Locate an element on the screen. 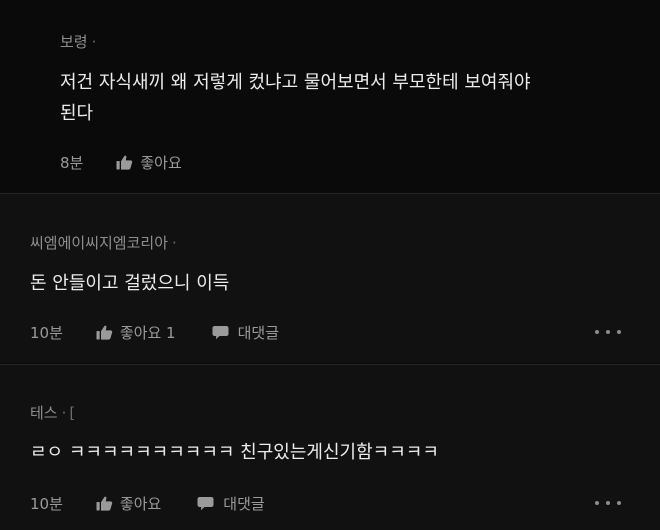 The image size is (660, 530). comment-author: 씨엠에이씨지엠코리아 · is located at coordinates (103, 242).